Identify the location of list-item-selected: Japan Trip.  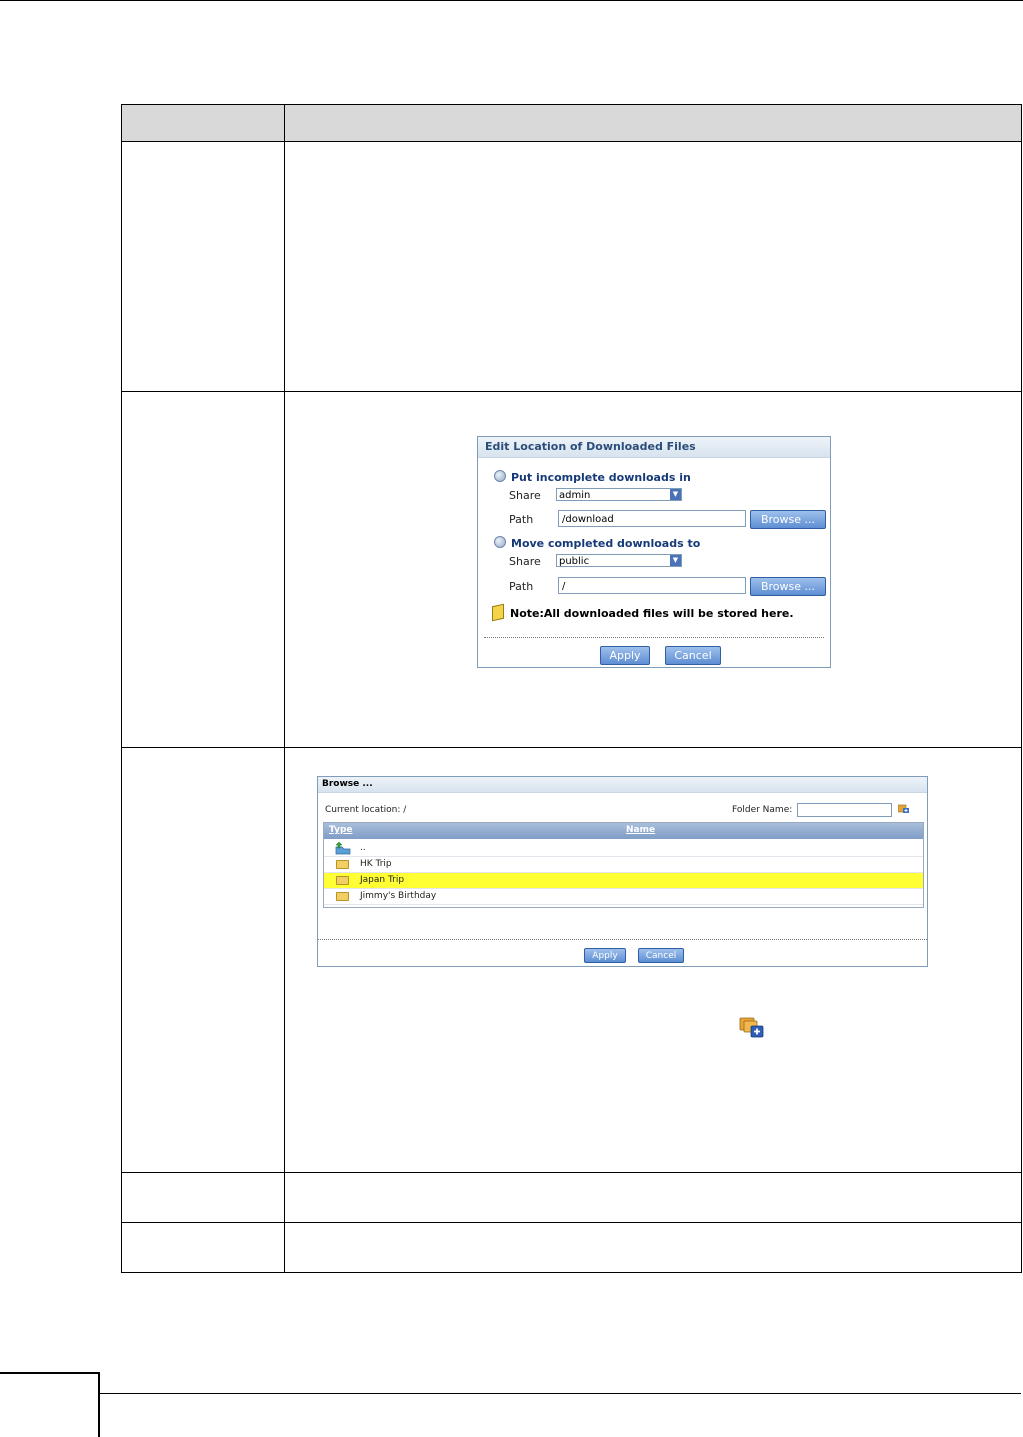
(623, 881).